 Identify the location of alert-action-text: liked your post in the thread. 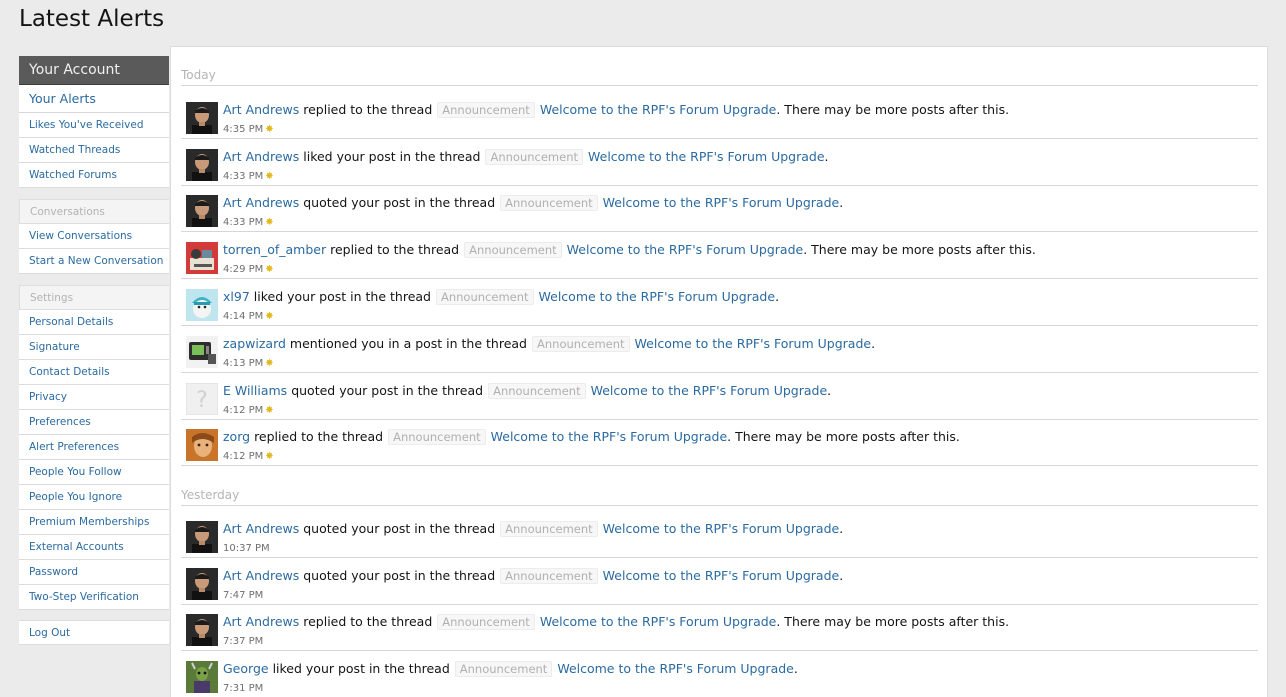
(392, 156).